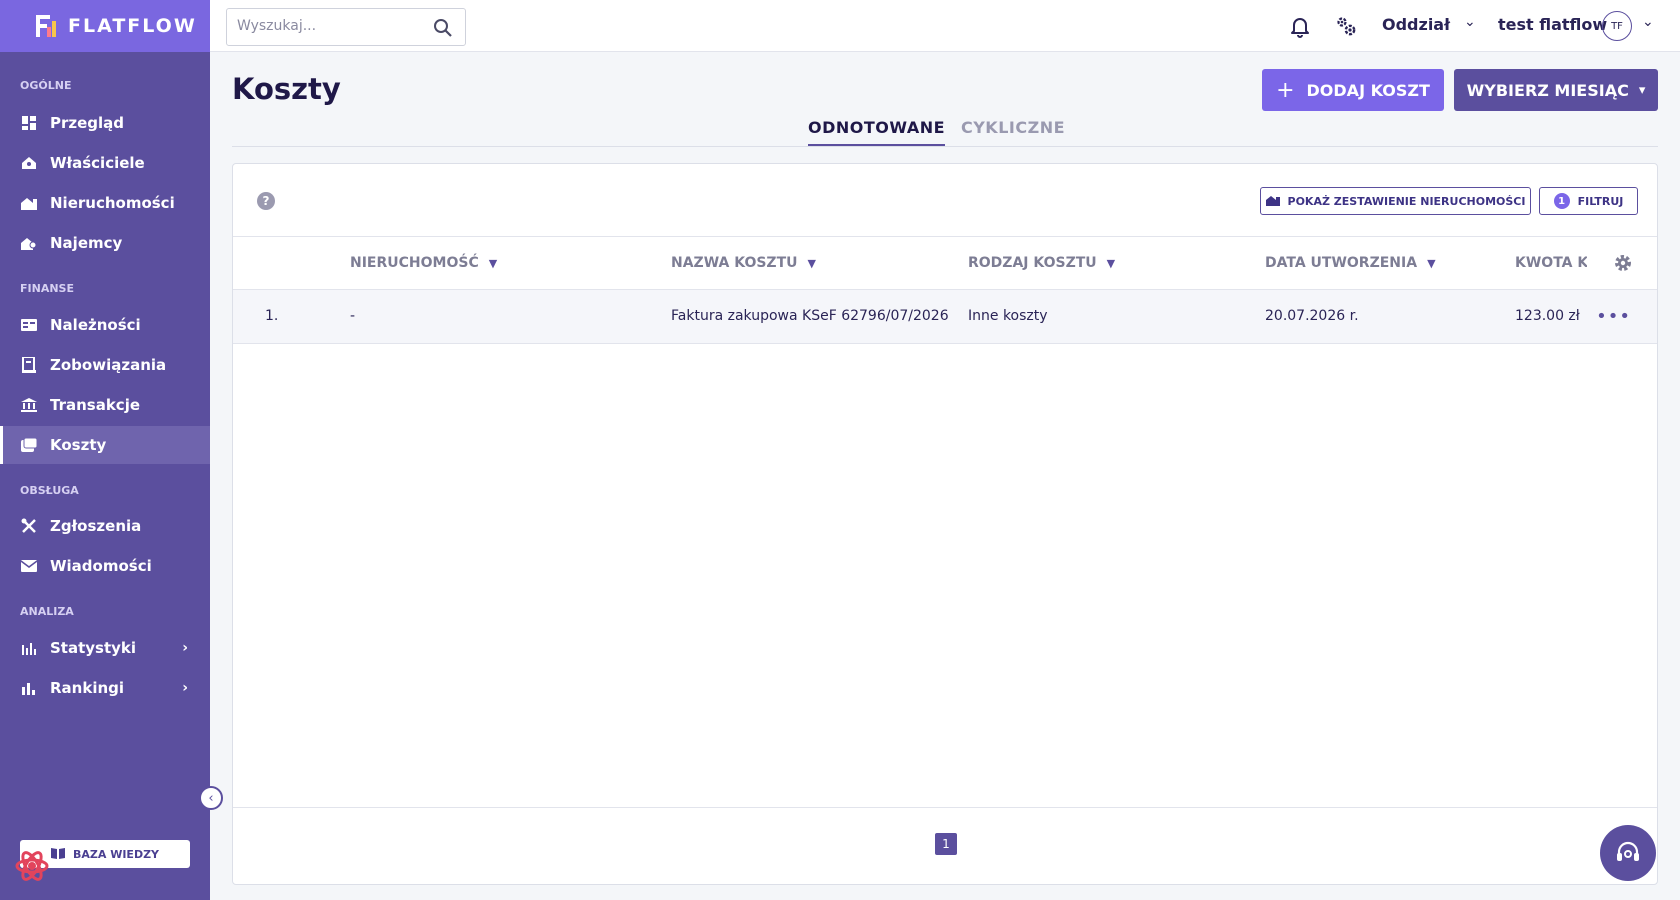 This screenshot has width=1680, height=900. What do you see at coordinates (1547, 90) in the screenshot?
I see `select-month-label: WYBIERZ MIESIĄC` at bounding box center [1547, 90].